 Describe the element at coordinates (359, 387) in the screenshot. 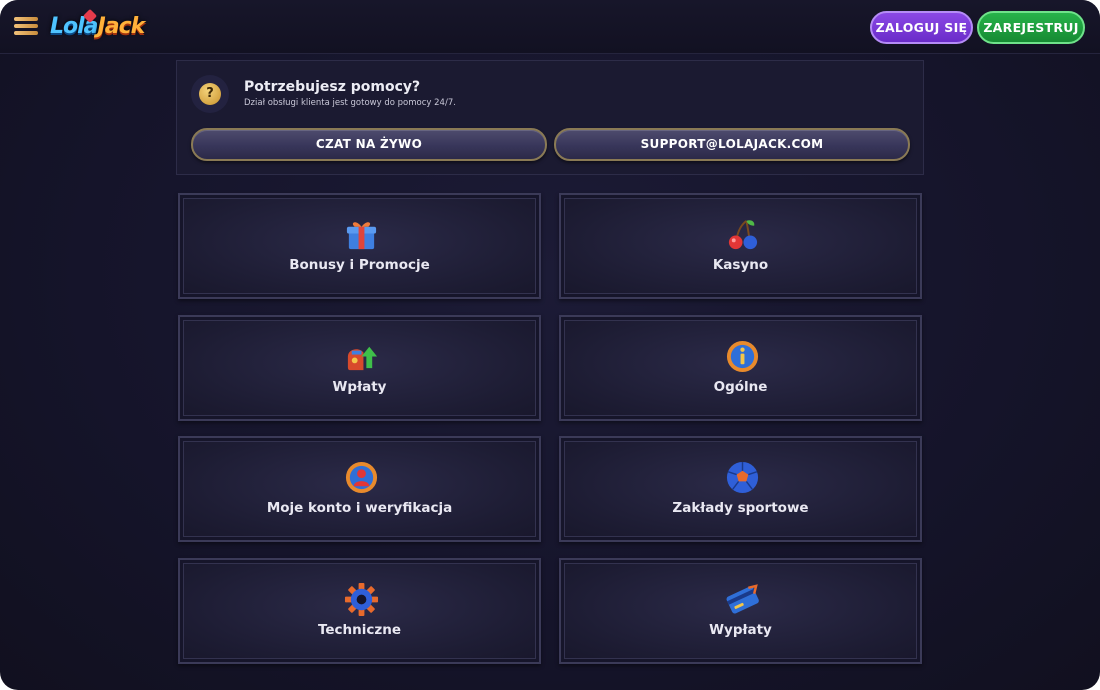

I see `category-label: Wpłaty` at that location.